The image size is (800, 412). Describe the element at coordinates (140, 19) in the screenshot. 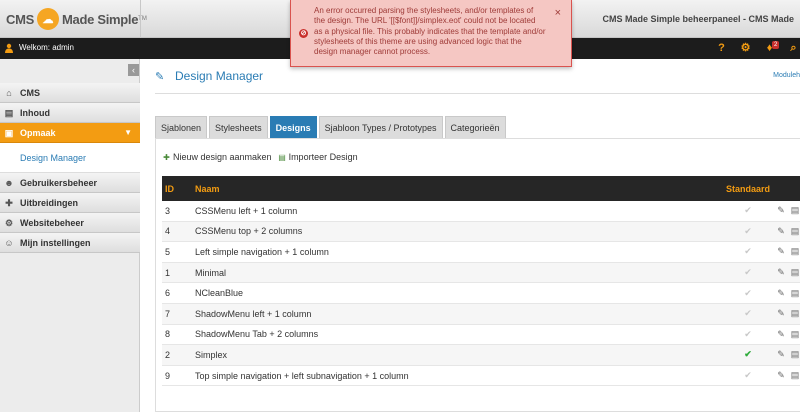

I see `header-divider` at that location.